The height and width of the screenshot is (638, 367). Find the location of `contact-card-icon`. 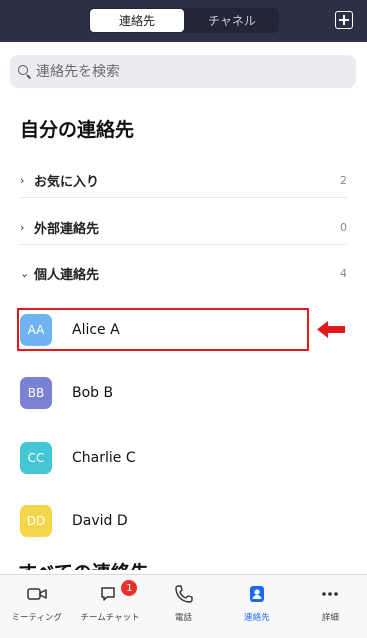

contact-card-icon is located at coordinates (256, 594).